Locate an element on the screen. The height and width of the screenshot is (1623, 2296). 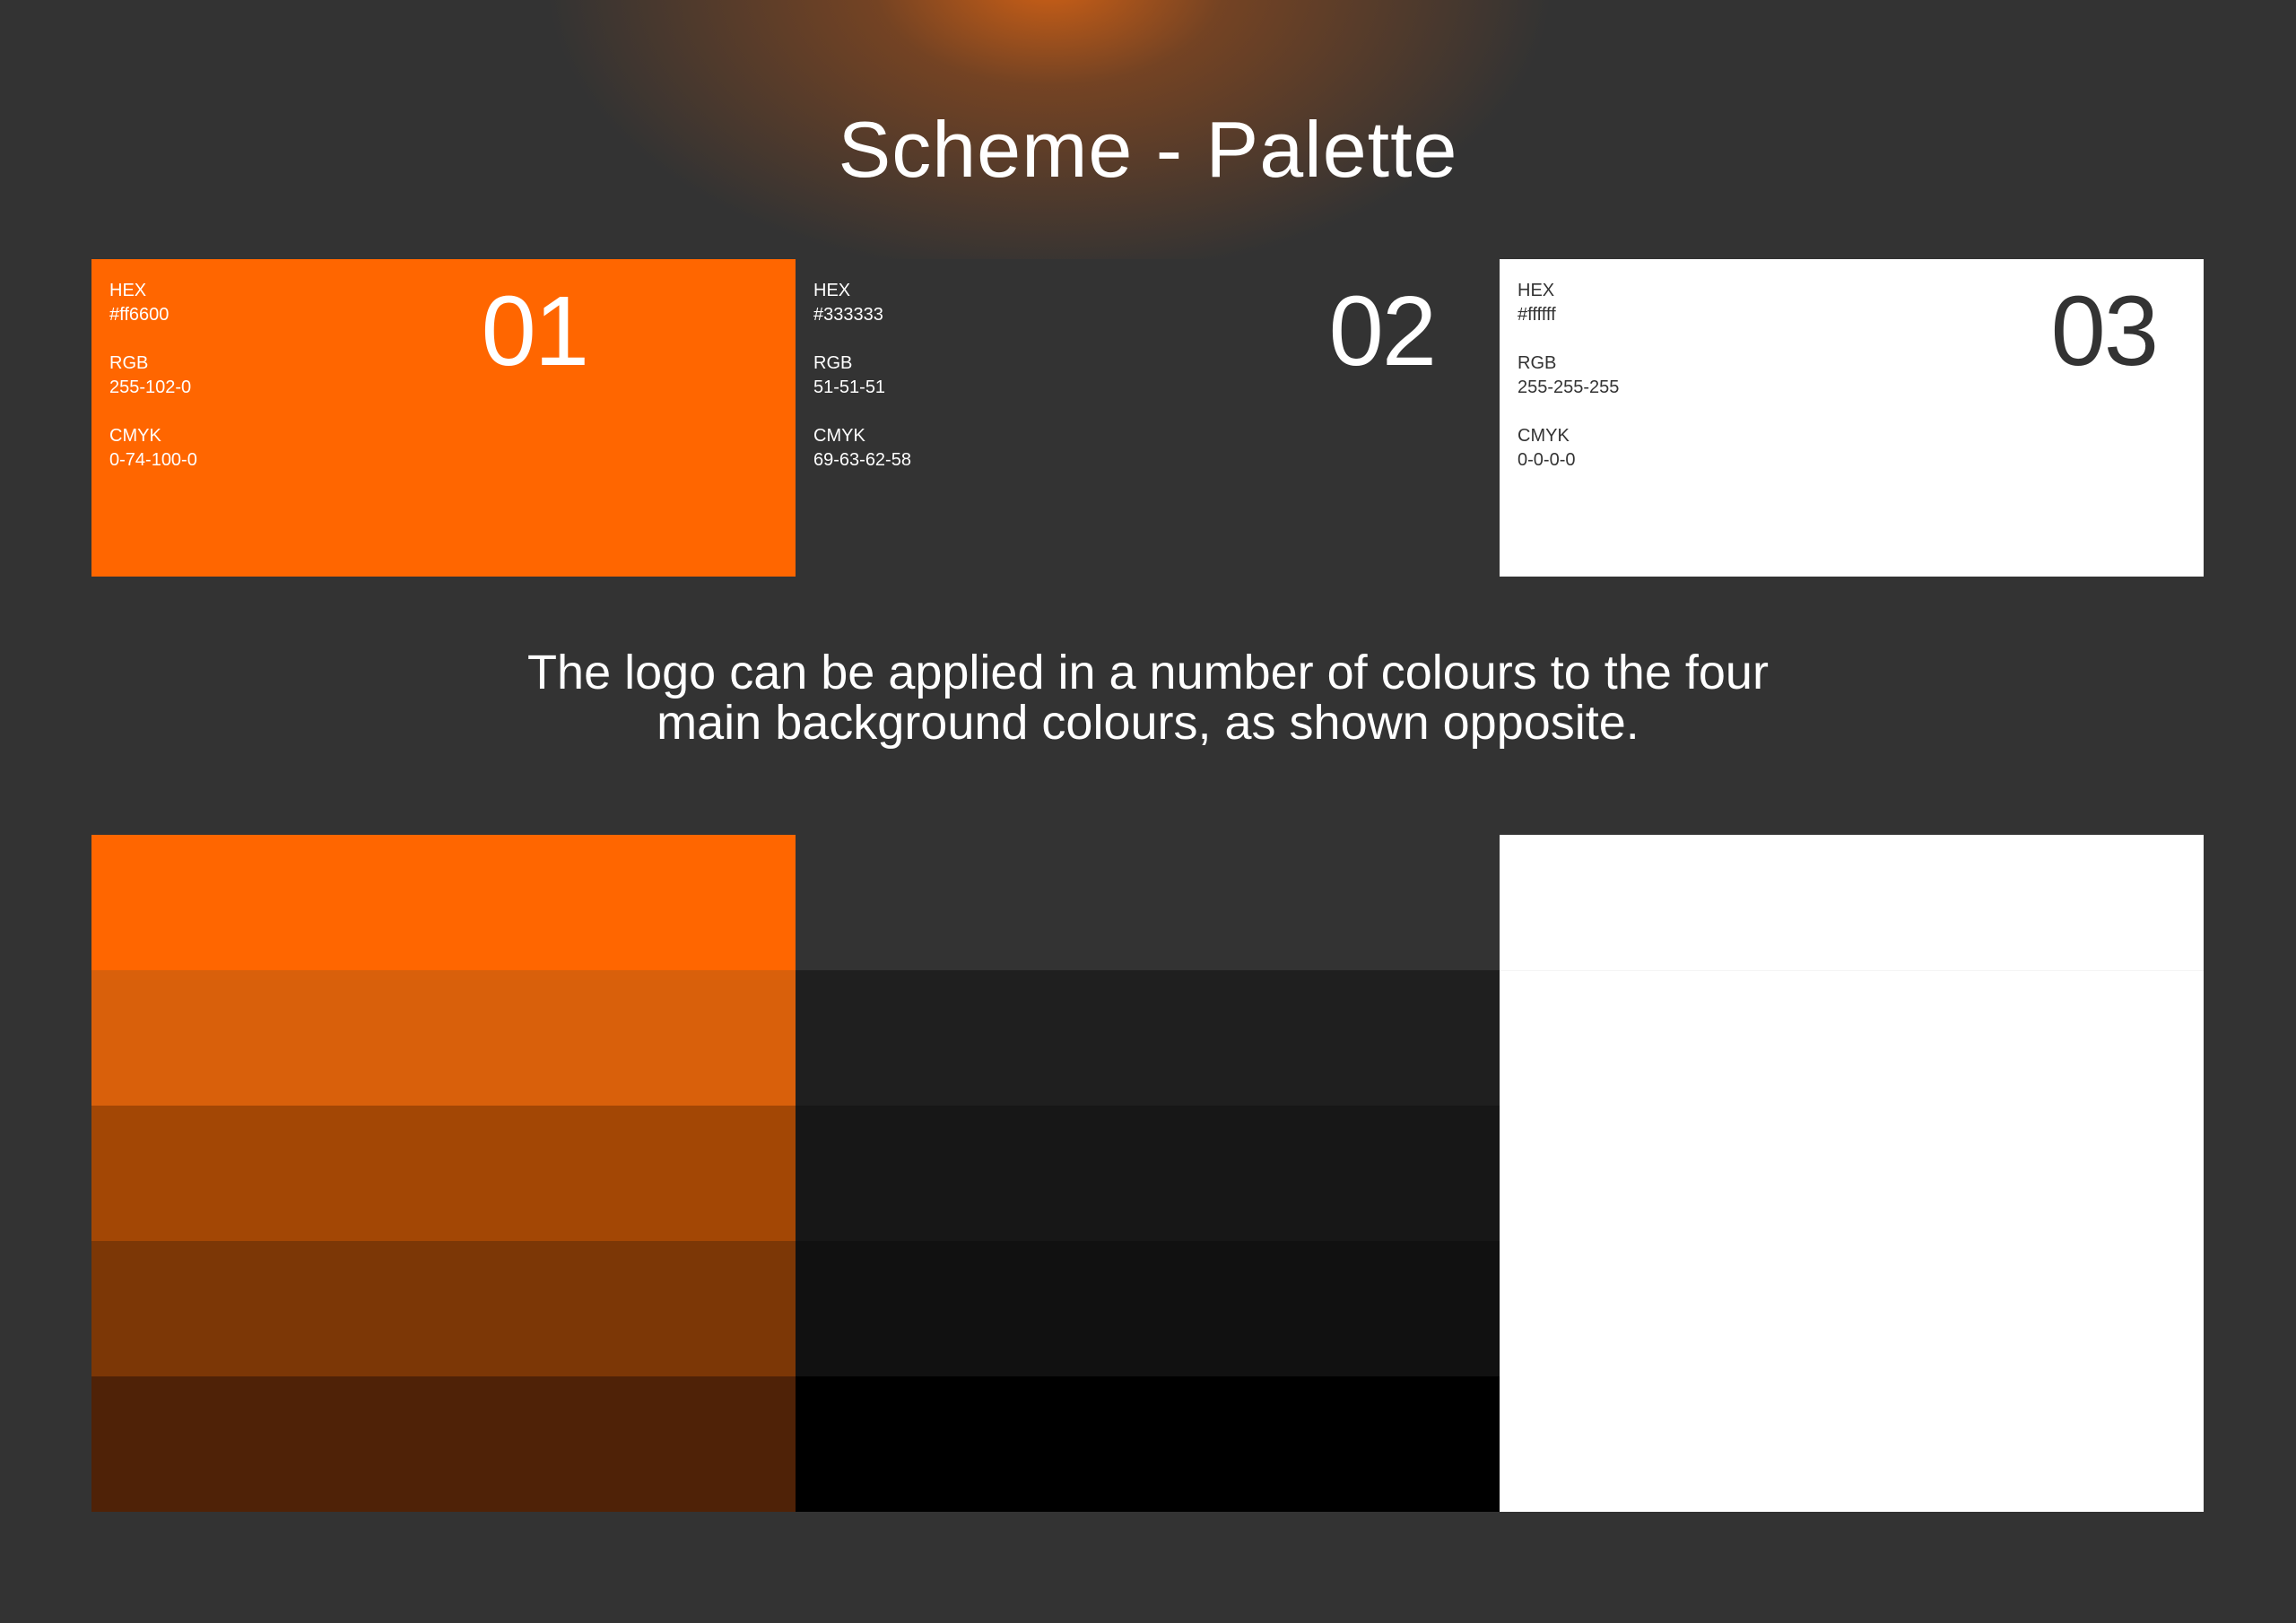
shade-column-orange is located at coordinates (443, 1173).